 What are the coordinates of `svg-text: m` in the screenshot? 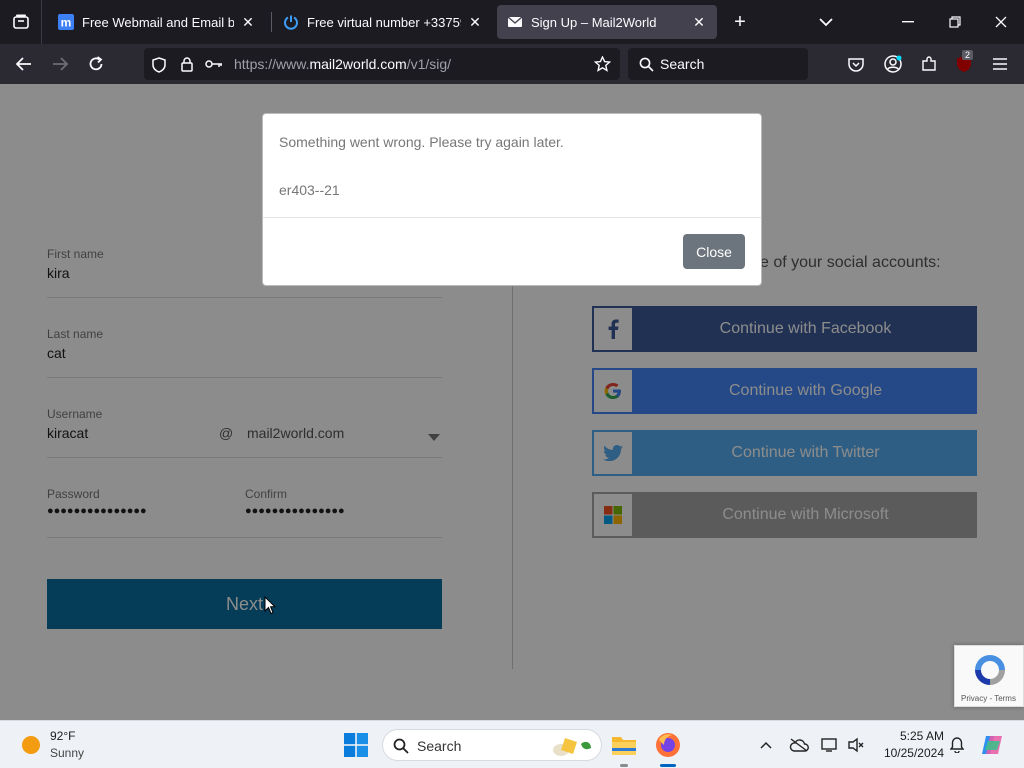 It's located at (66, 23).